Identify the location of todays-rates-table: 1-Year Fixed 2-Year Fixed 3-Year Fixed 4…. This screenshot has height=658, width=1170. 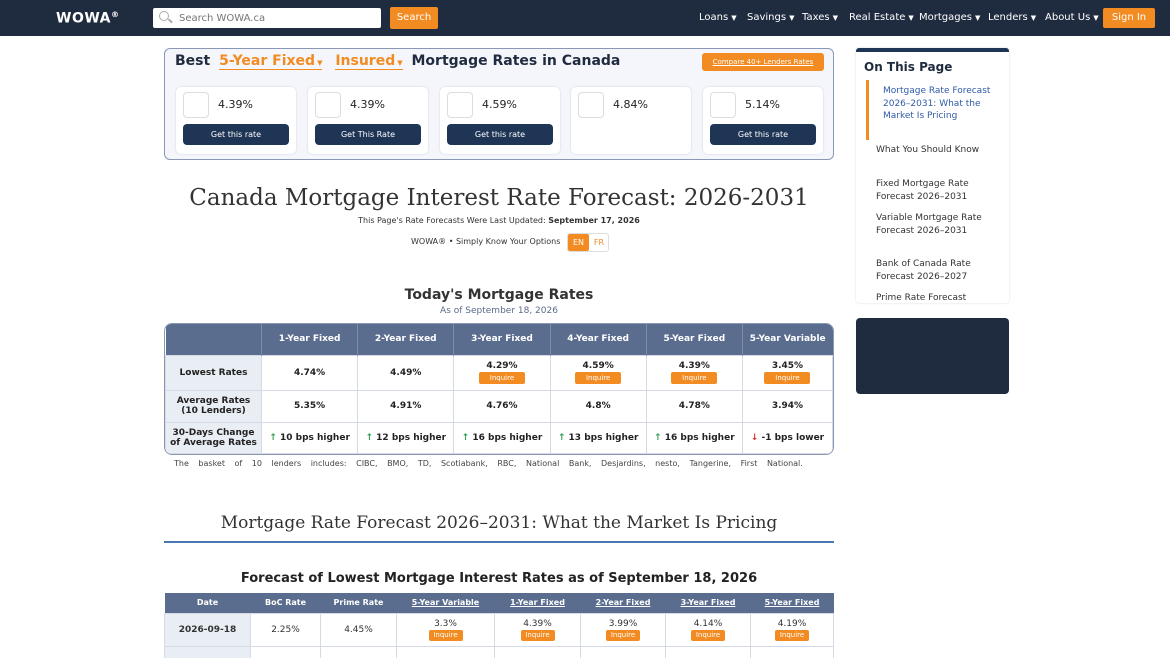
(499, 389).